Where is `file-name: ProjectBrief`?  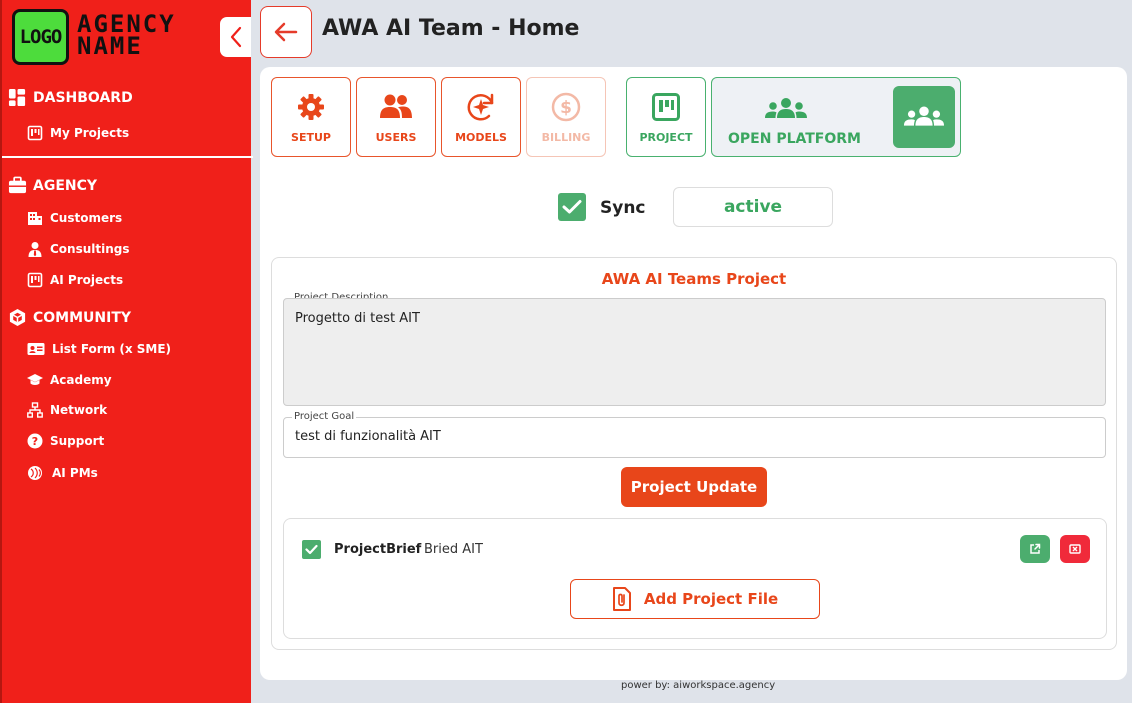 file-name: ProjectBrief is located at coordinates (378, 549).